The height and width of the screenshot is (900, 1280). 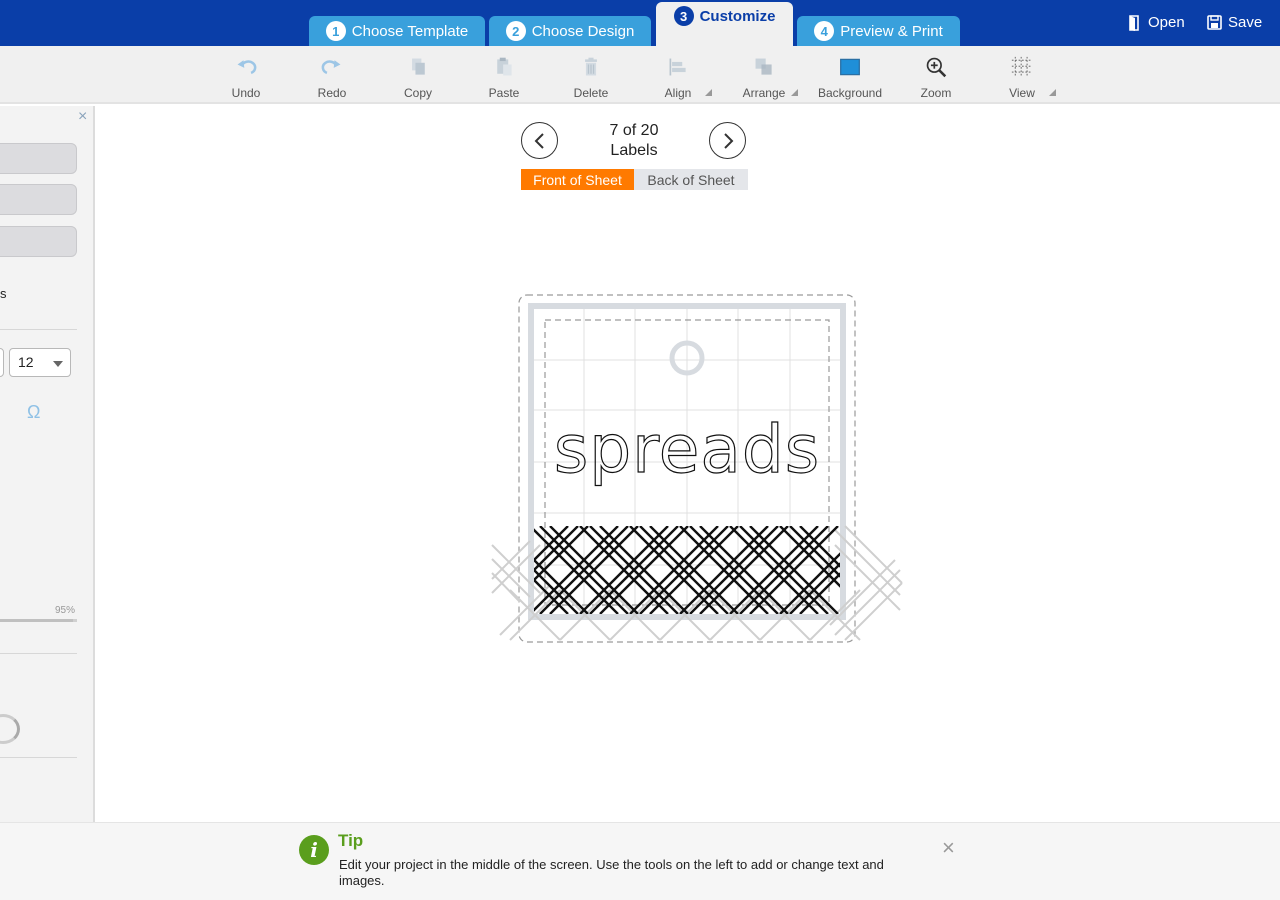 I want to click on open-label: Open, so click(x=1166, y=22).